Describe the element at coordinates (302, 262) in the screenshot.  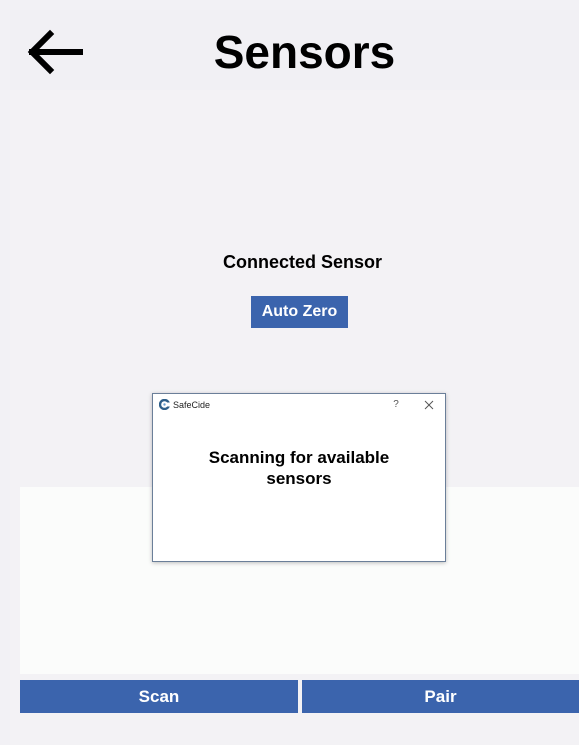
I see `connected-sensor-label: Connected Sensor` at that location.